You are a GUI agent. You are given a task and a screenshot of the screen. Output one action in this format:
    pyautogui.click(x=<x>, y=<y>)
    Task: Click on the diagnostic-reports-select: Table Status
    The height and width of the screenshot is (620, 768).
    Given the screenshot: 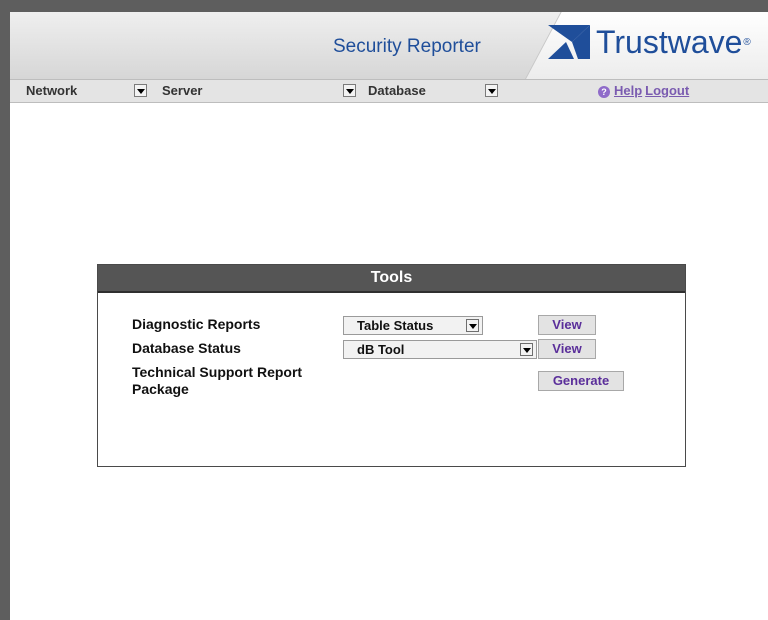 What is the action you would take?
    pyautogui.click(x=413, y=325)
    